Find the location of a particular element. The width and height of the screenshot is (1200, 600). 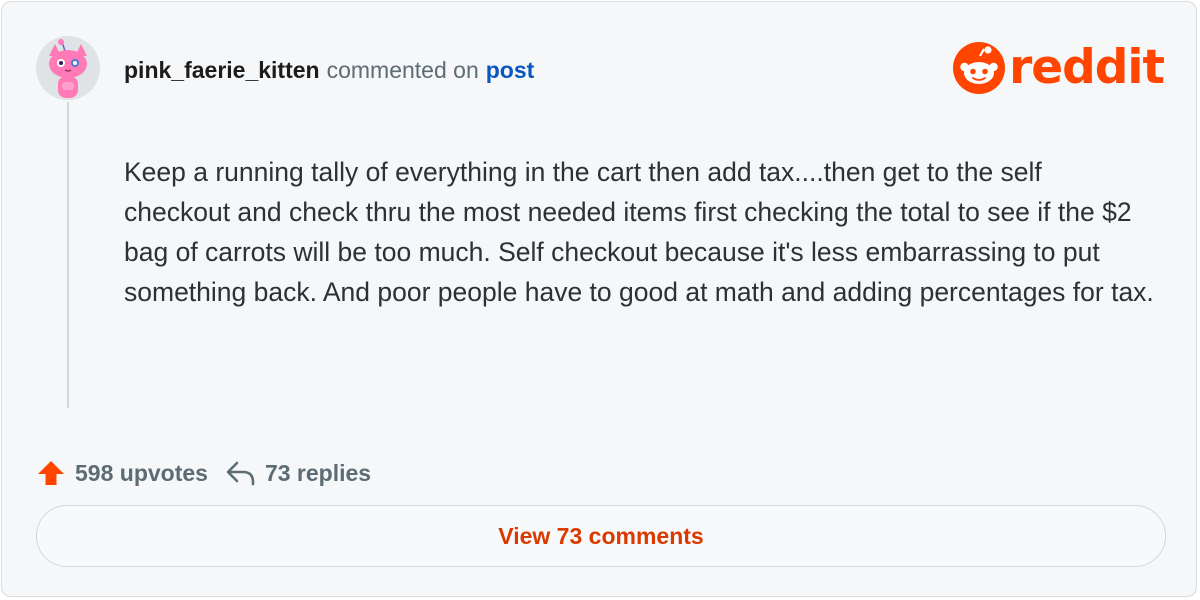

reddit-logo: reddit is located at coordinates (1059, 67).